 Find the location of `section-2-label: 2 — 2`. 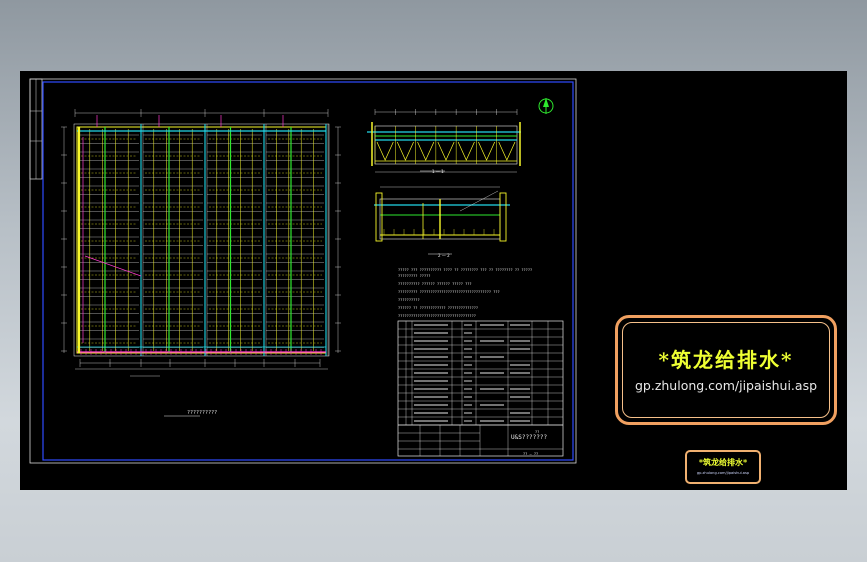

section-2-label: 2 — 2 is located at coordinates (444, 255).